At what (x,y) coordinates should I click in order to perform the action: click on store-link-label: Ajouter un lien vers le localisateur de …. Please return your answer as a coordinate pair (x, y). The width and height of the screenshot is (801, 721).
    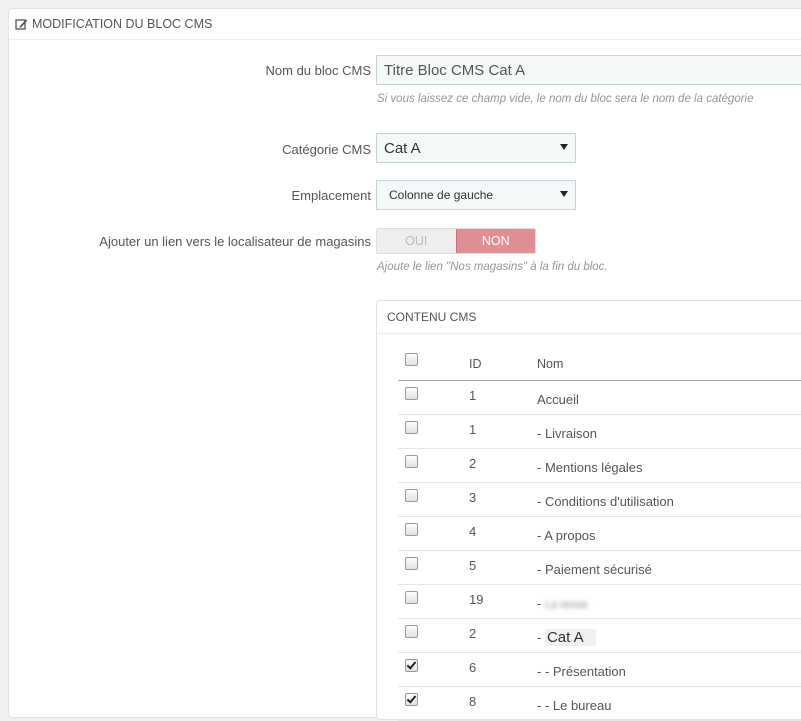
    Looking at the image, I should click on (235, 241).